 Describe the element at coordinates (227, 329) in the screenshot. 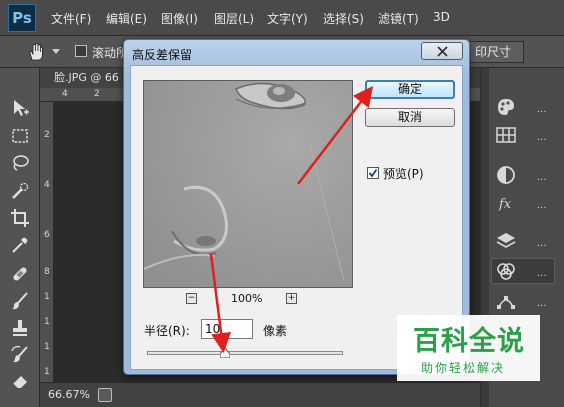

I see `radius-input` at that location.